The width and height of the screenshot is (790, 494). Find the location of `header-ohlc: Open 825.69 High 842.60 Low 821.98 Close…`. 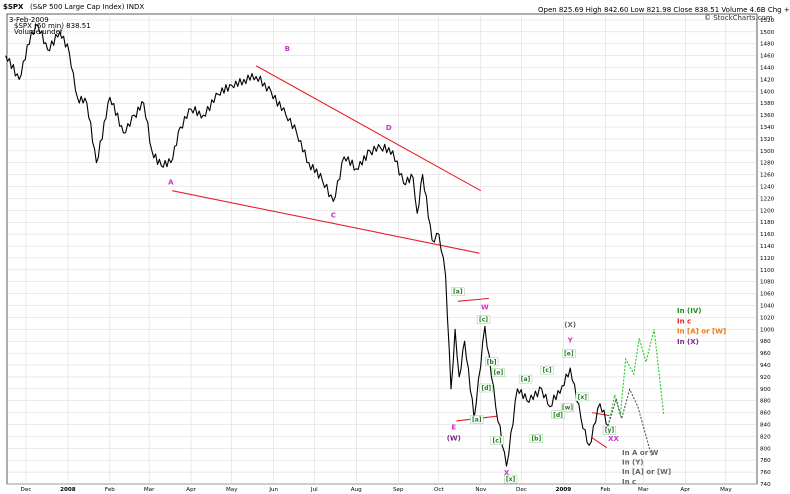

header-ohlc: Open 825.69 High 842.60 Low 821.98 Close… is located at coordinates (664, 10).